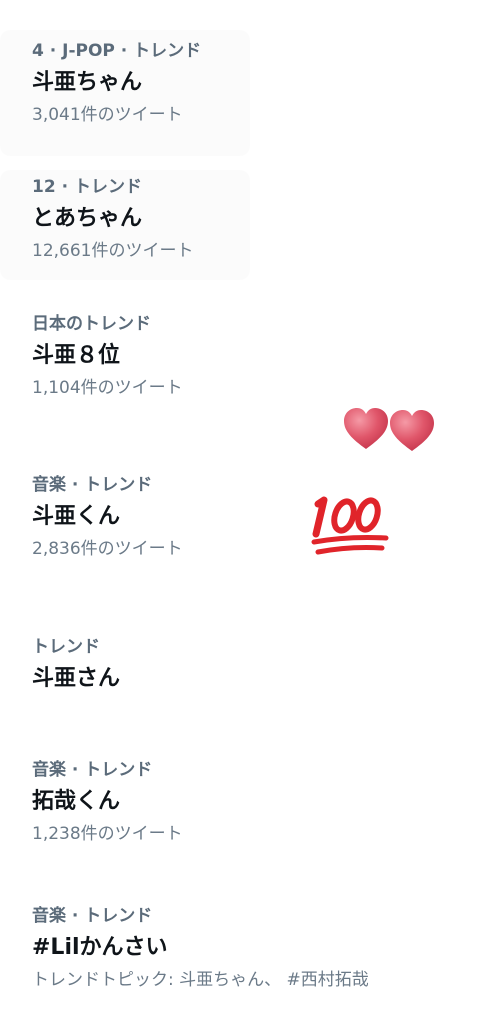 This screenshot has width=480, height=1024. I want to click on two-hearts-icon, so click(389, 429).